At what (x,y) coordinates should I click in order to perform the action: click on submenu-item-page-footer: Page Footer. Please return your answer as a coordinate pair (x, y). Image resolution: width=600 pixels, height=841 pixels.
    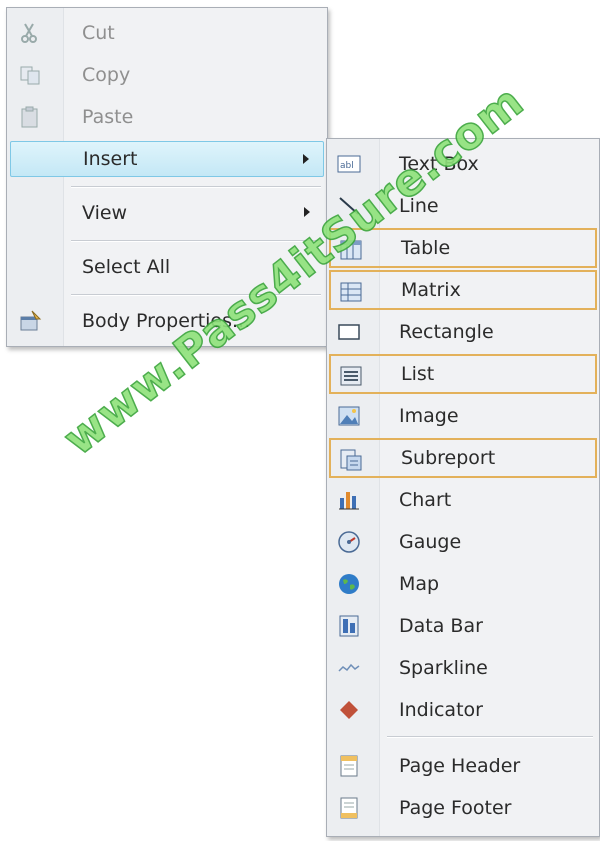
    Looking at the image, I should click on (463, 808).